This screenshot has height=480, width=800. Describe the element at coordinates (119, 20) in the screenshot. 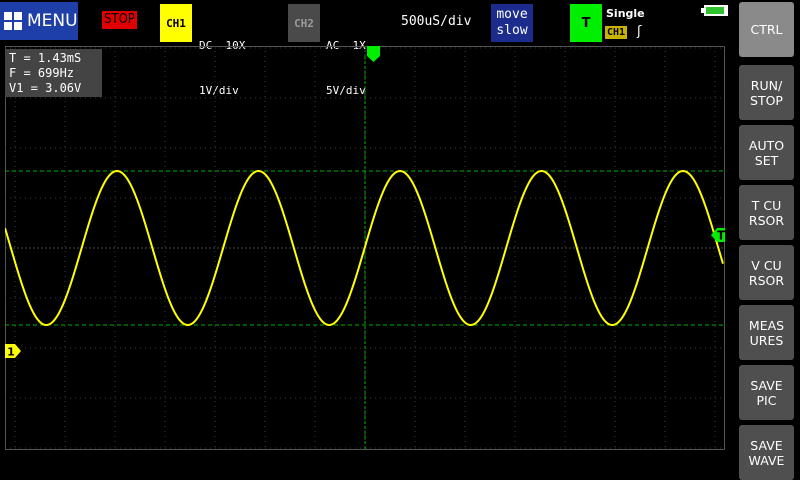

I see `run-state-indicator: STOP` at that location.